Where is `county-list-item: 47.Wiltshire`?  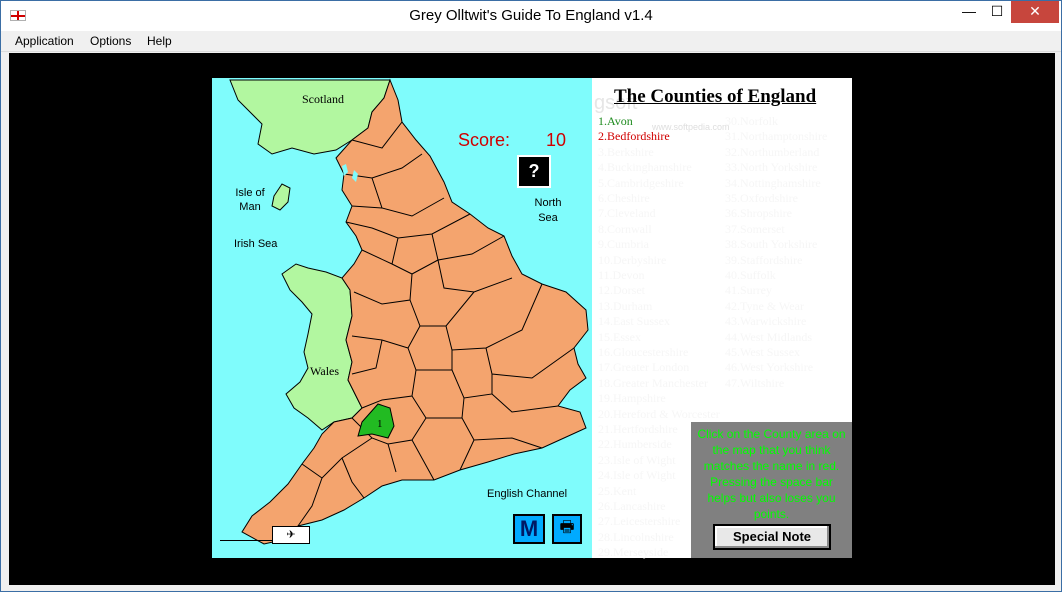 county-list-item: 47.Wiltshire is located at coordinates (755, 382).